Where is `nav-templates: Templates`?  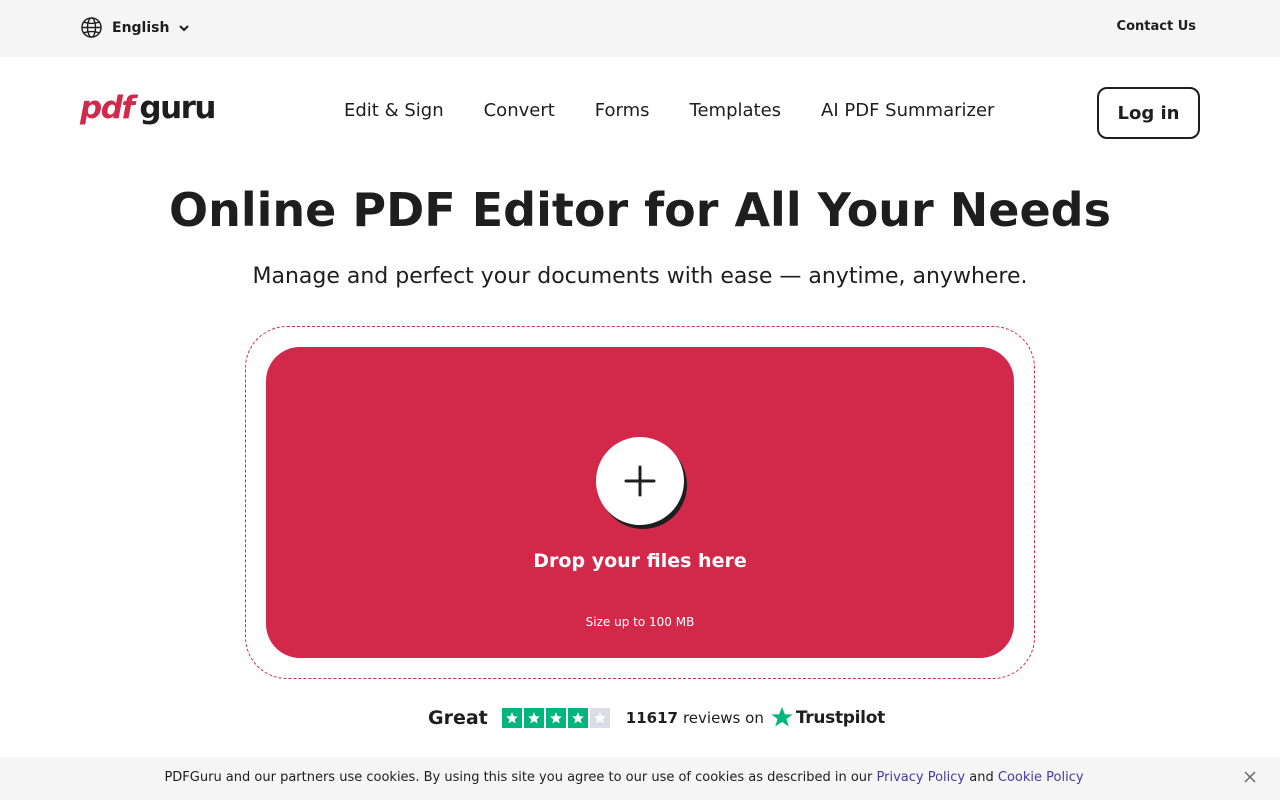
nav-templates: Templates is located at coordinates (736, 110).